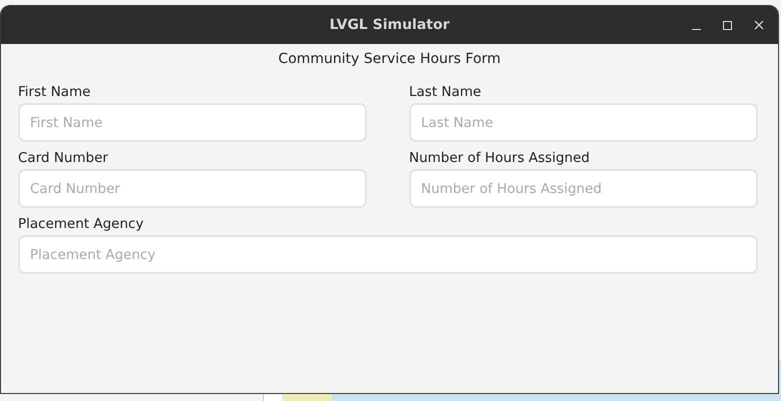 The width and height of the screenshot is (781, 401). What do you see at coordinates (55, 92) in the screenshot?
I see `field-label: First Name` at bounding box center [55, 92].